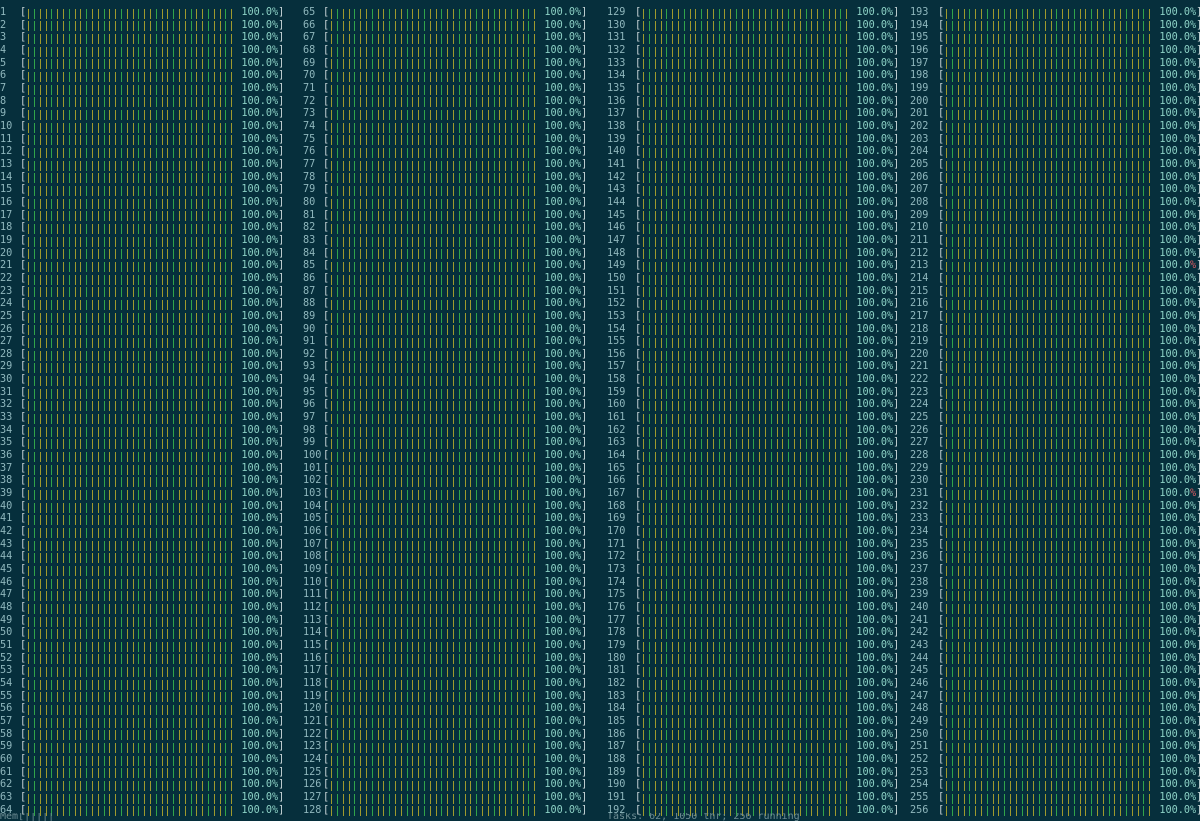 Image resolution: width=1200 pixels, height=821 pixels. I want to click on cpu-row: 33[100.0%], so click(142, 418).